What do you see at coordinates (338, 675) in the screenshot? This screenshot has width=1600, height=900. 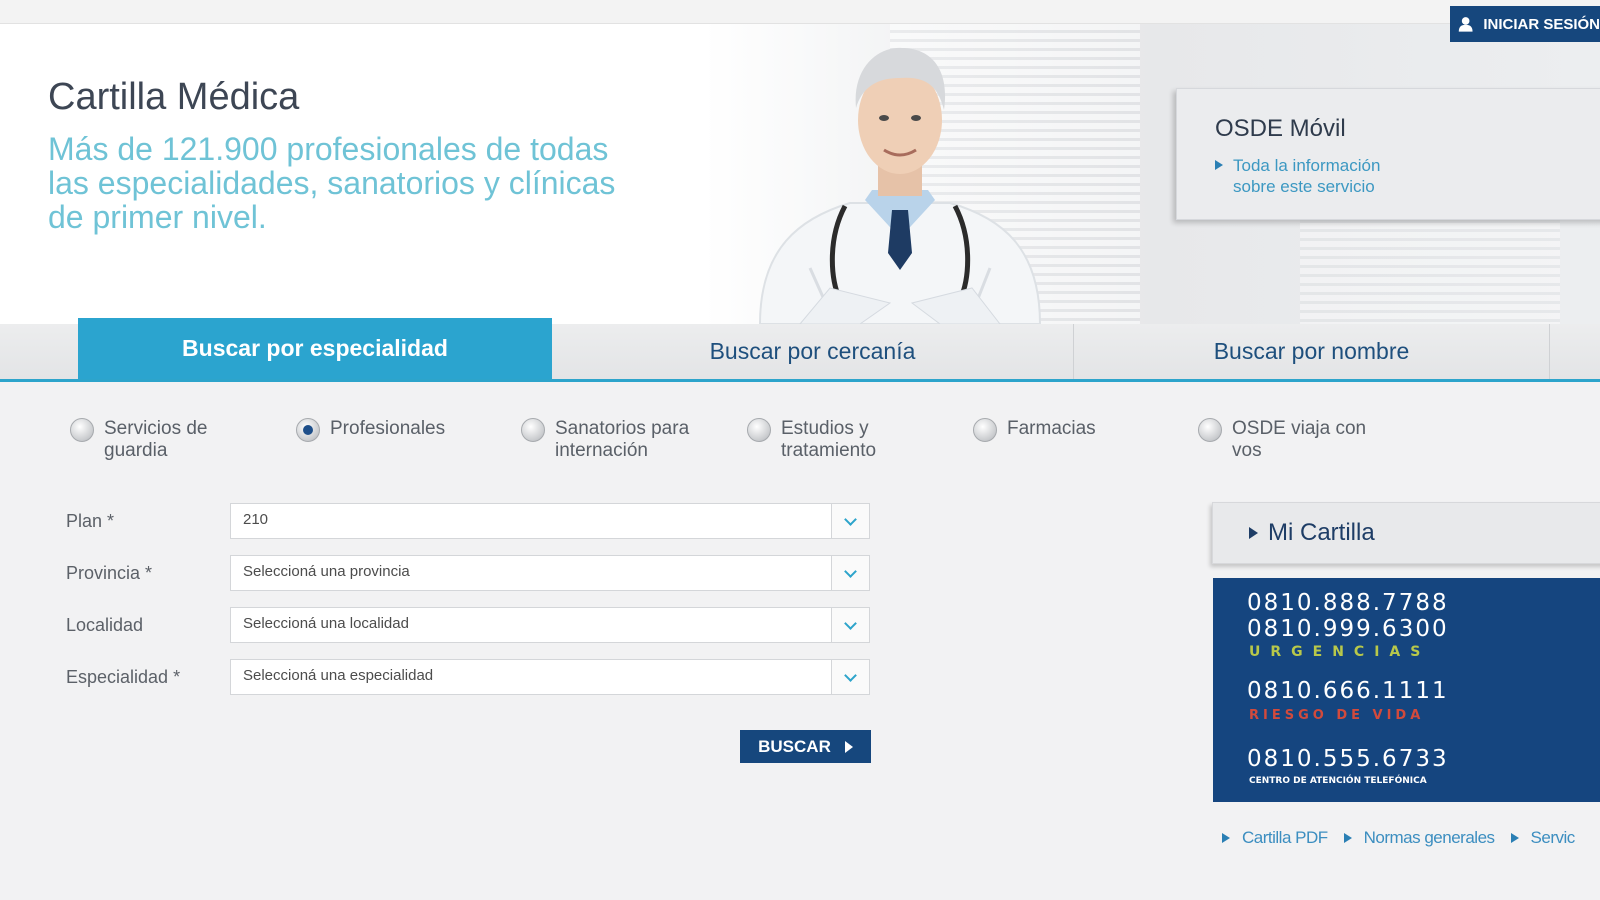 I see `especialidad-value: Seleccioná una especialidad` at bounding box center [338, 675].